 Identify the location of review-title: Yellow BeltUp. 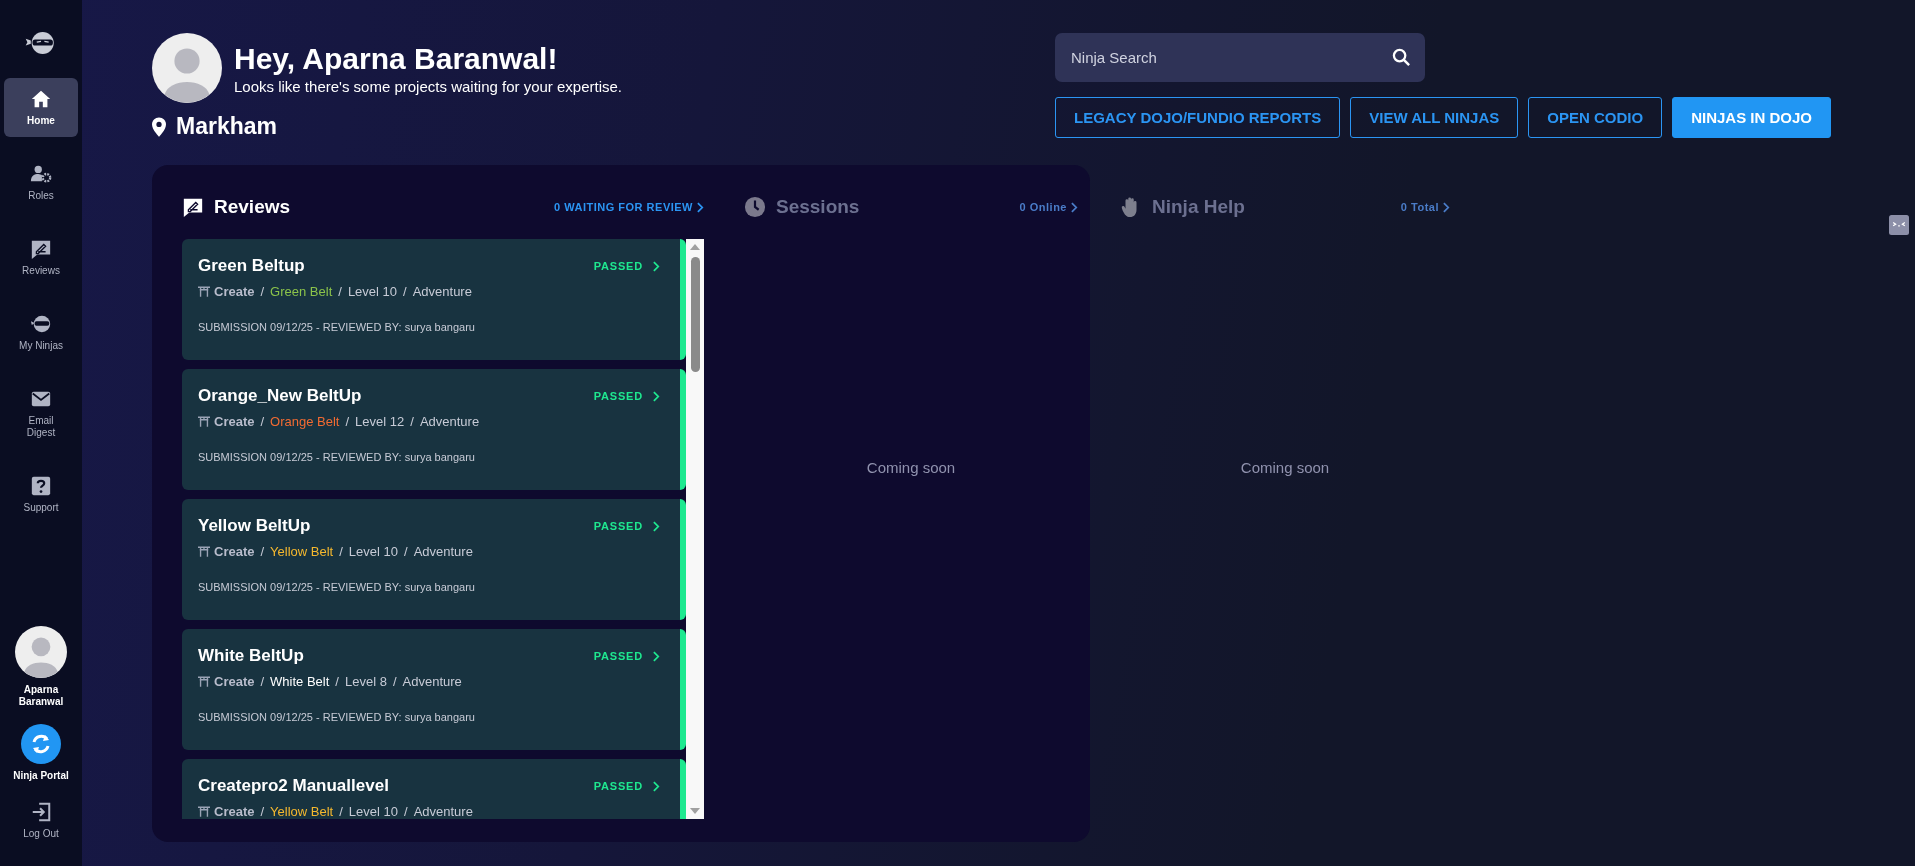
(255, 526).